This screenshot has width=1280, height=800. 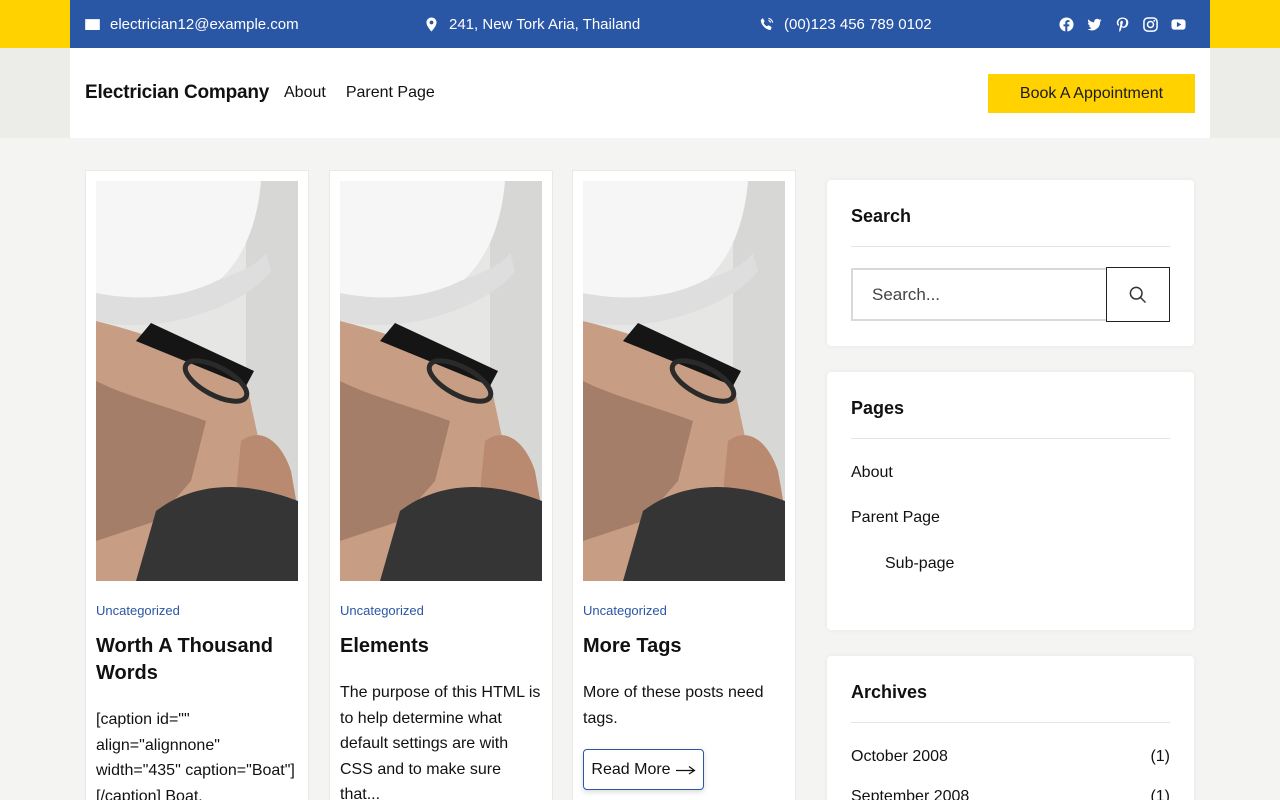 I want to click on pages-widget: Pages About Parent Page Sub-page, so click(x=1010, y=501).